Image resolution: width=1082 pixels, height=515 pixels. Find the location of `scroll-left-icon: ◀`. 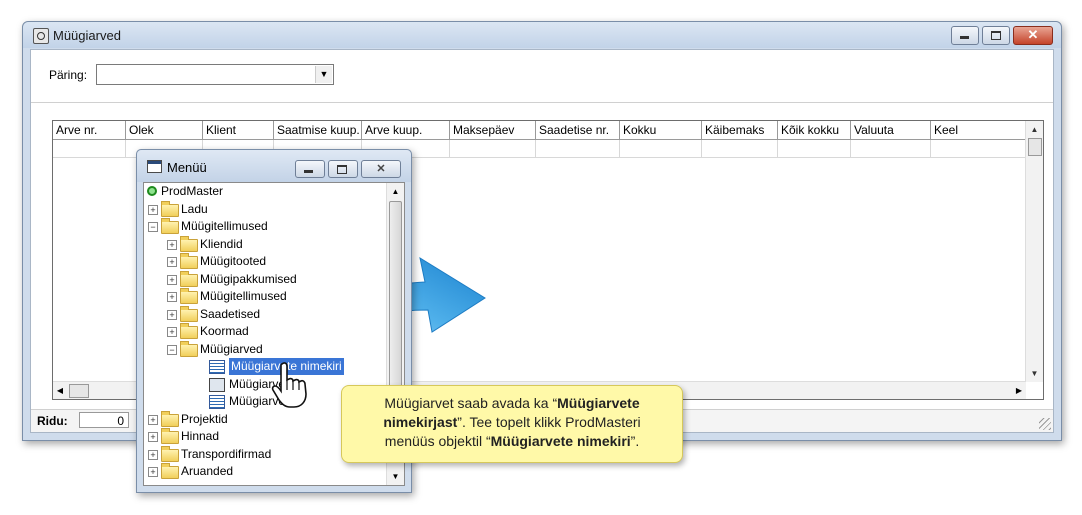

scroll-left-icon: ◀ is located at coordinates (60, 390).